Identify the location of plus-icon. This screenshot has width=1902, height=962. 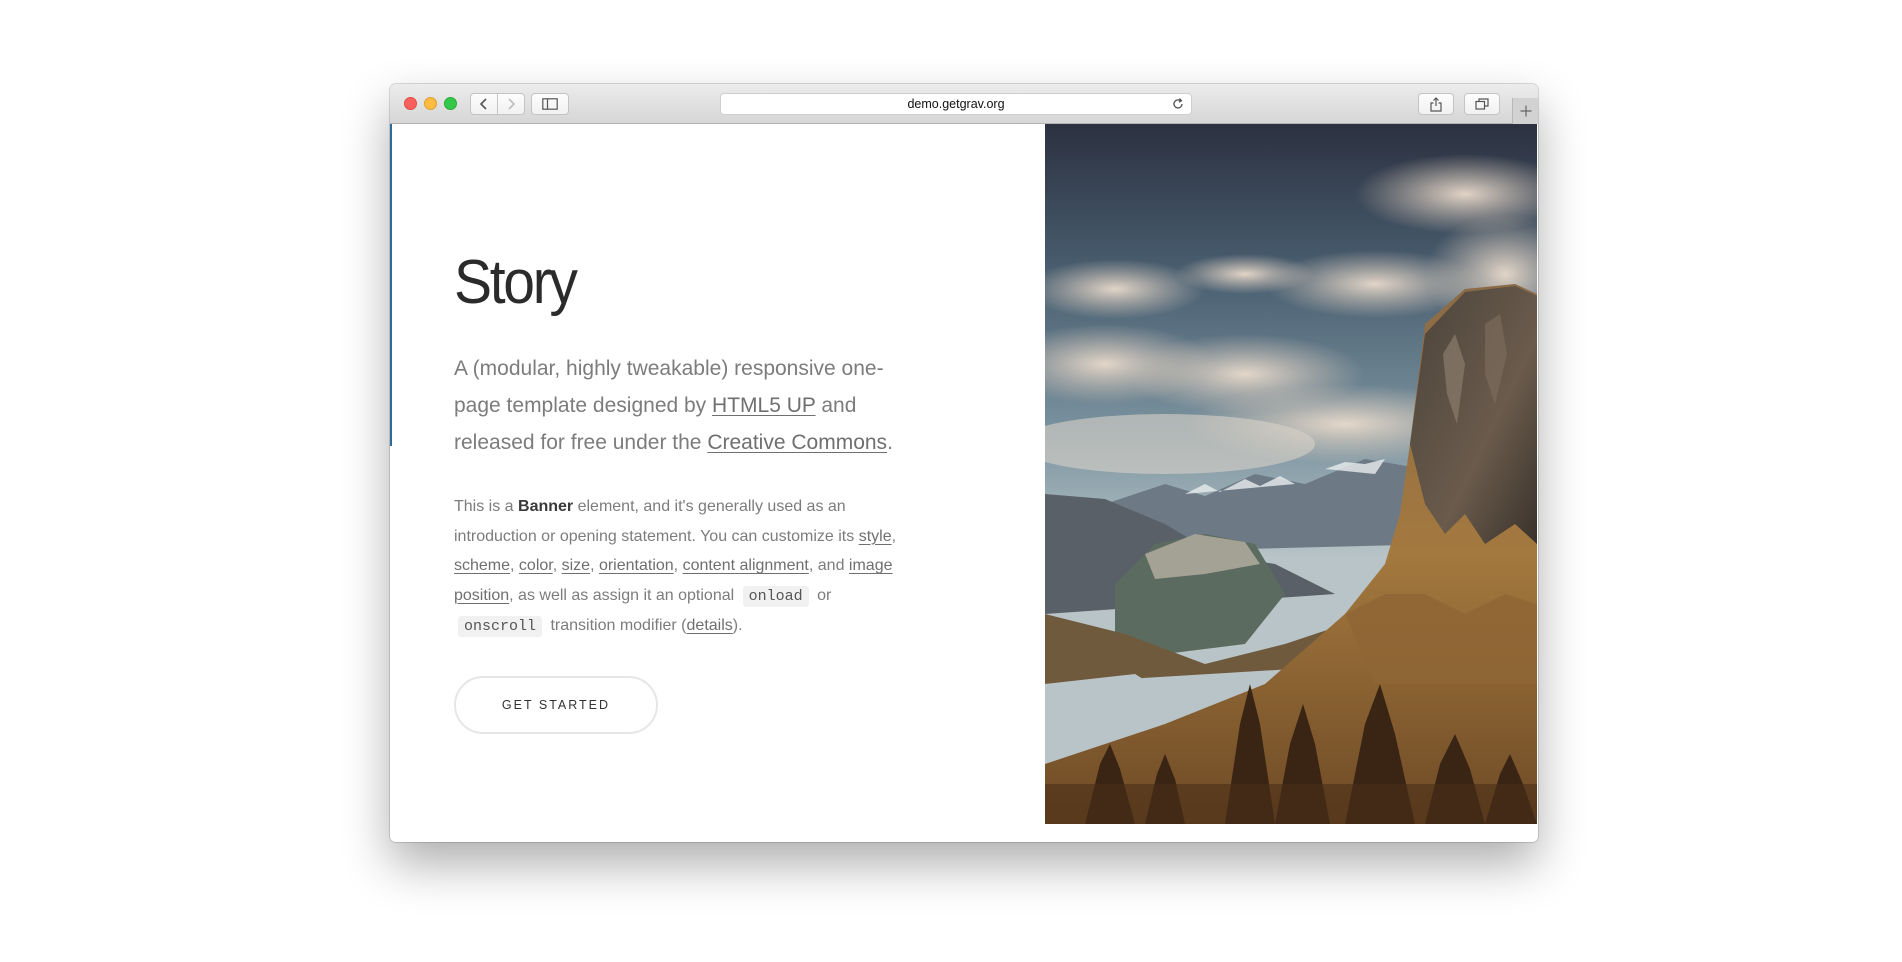
(1525, 111).